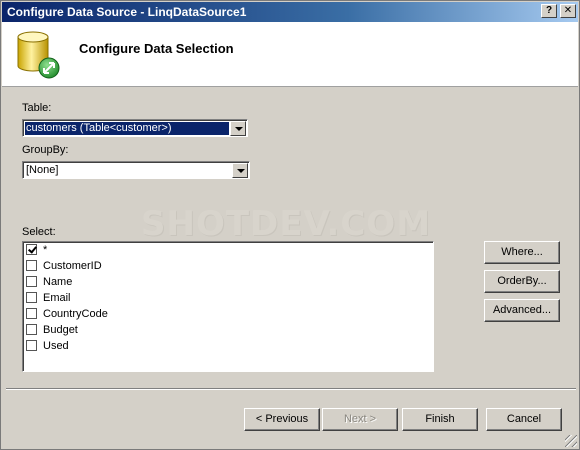 This screenshot has width=580, height=450. Describe the element at coordinates (56, 346) in the screenshot. I see `field-label: Used` at that location.